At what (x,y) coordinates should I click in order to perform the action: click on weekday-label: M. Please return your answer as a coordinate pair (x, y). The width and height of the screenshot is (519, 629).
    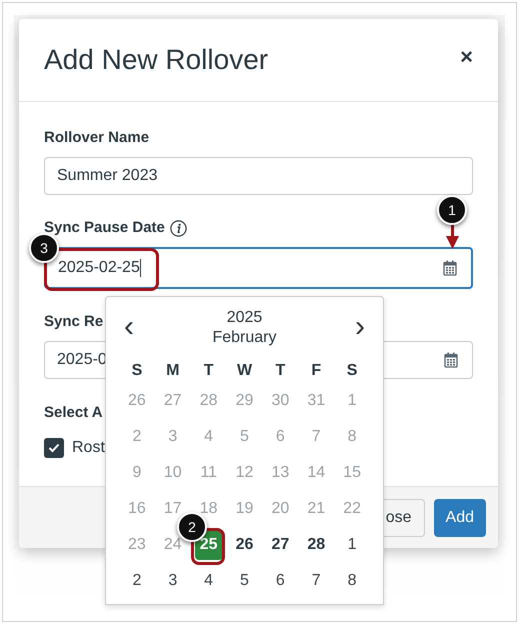
    Looking at the image, I should click on (173, 371).